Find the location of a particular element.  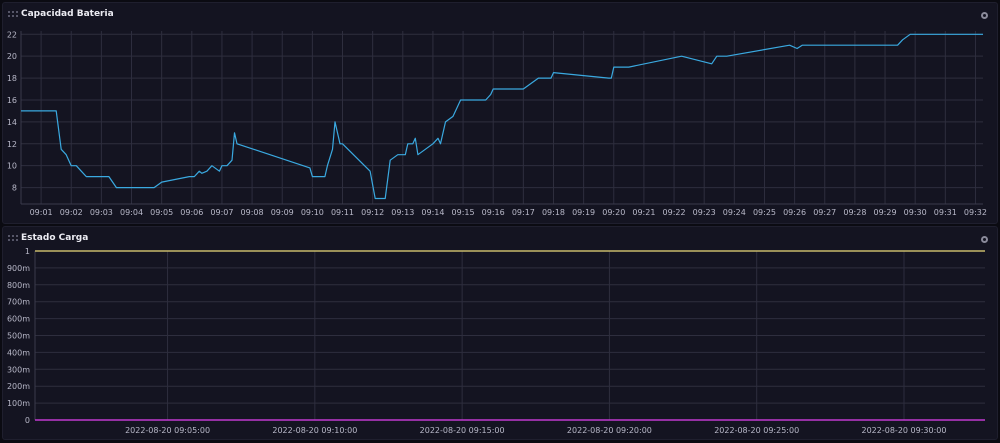

x-tick-label: 09:06 is located at coordinates (191, 212).